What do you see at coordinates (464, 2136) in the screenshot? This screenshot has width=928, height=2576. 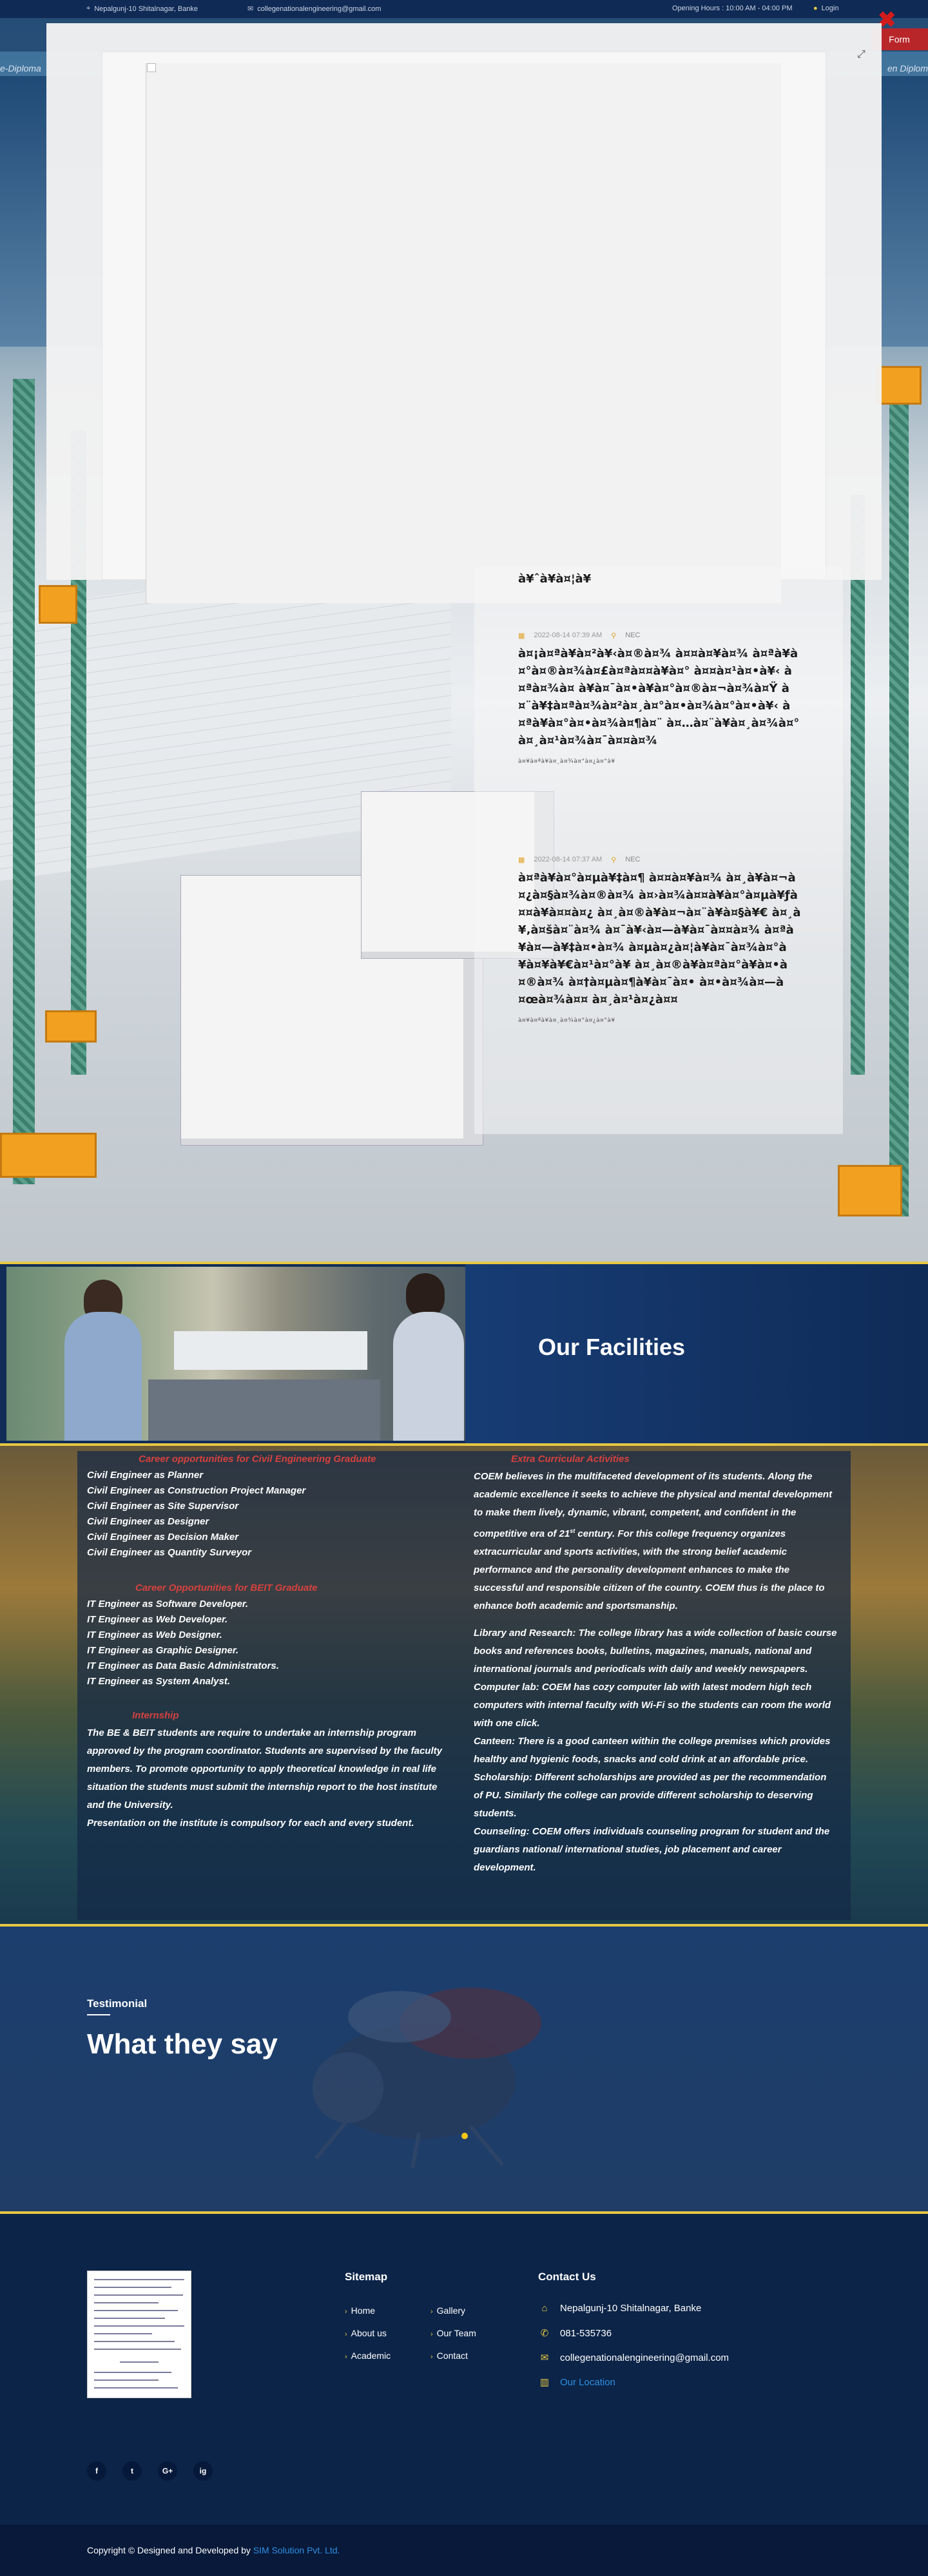 I see `carousel-dot` at bounding box center [464, 2136].